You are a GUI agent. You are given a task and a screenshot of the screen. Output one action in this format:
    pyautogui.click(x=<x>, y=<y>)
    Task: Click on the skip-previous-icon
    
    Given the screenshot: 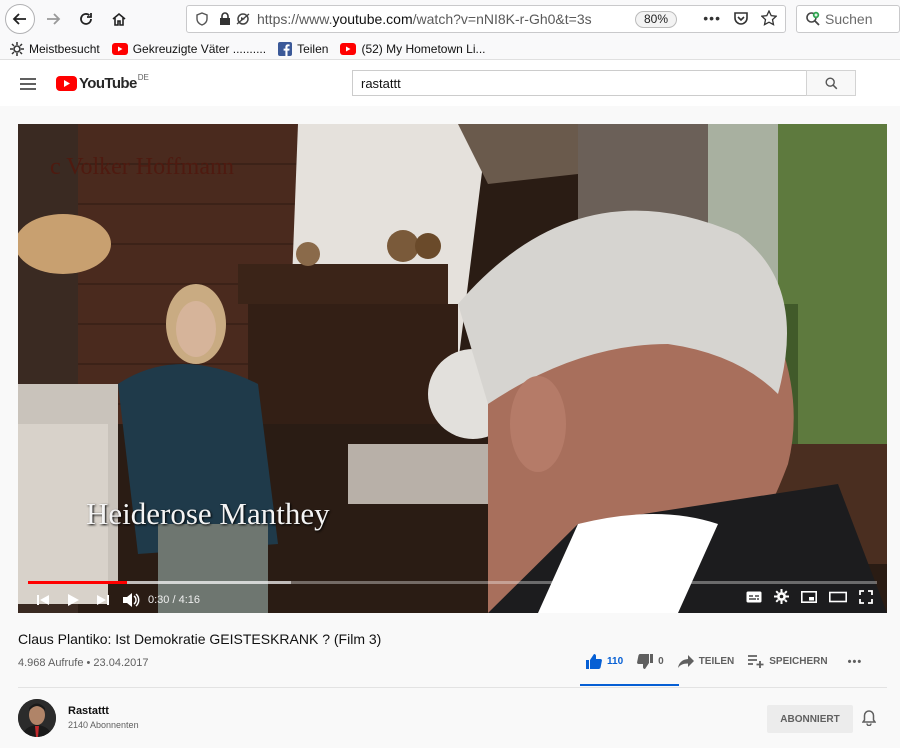 What is the action you would take?
    pyautogui.click(x=43, y=599)
    